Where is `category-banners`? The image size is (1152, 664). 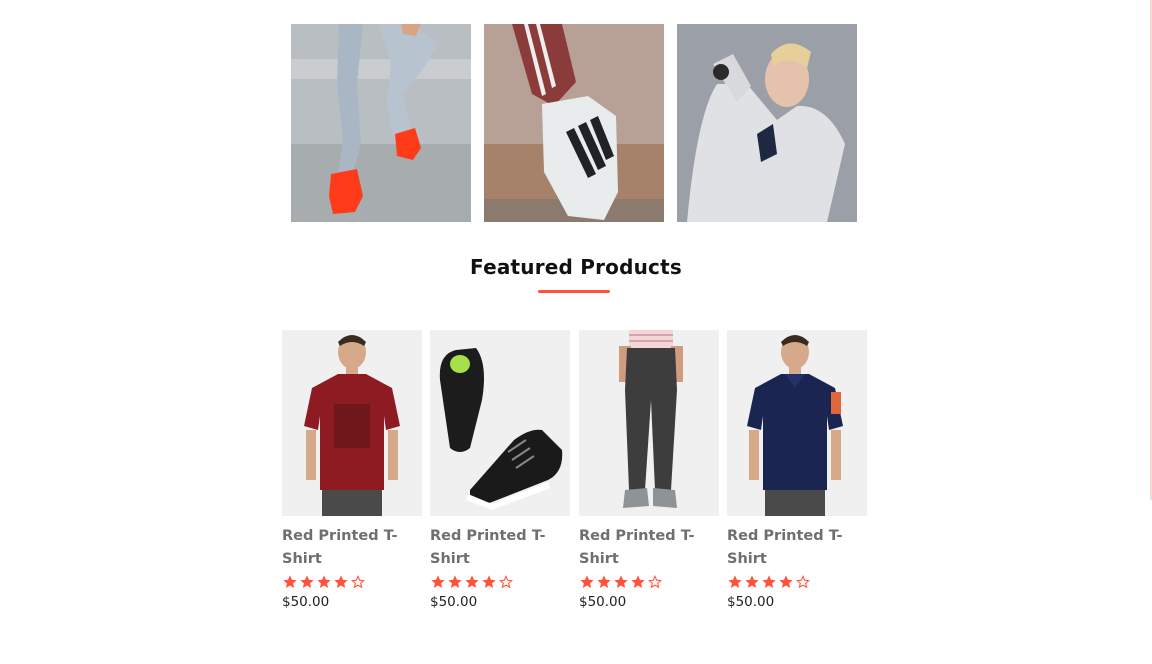 category-banners is located at coordinates (574, 123).